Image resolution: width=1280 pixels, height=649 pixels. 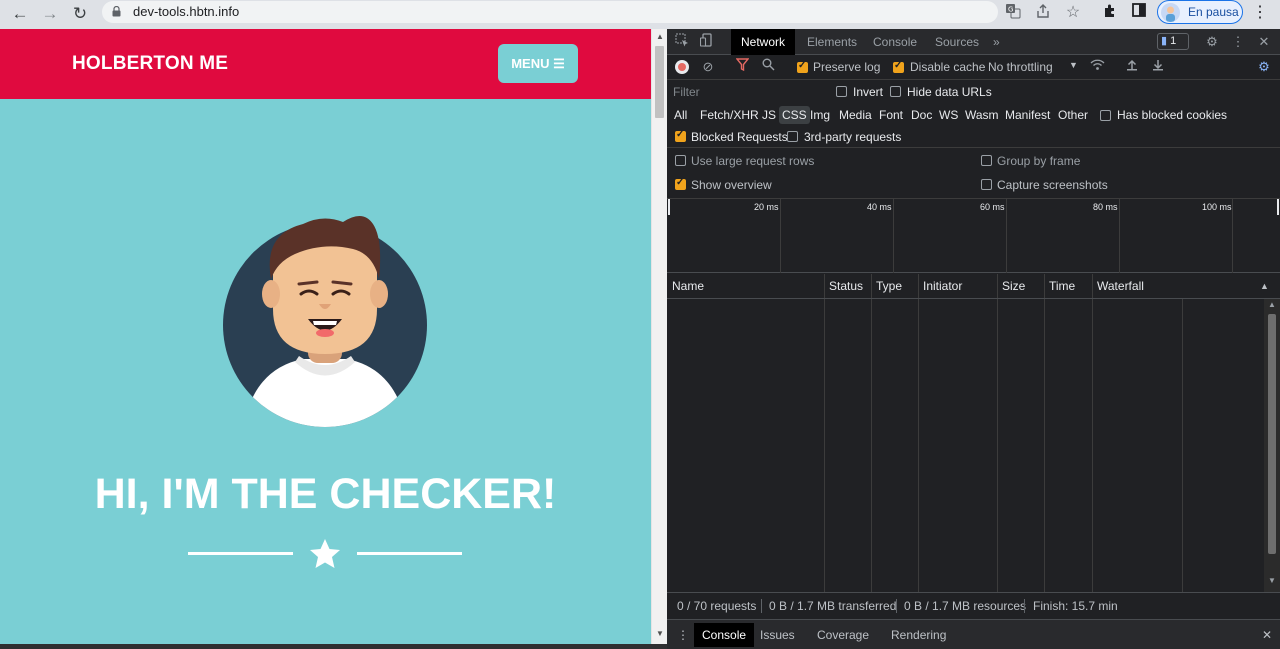 I want to click on settings-gear-icon: ⚙, so click(x=1212, y=42).